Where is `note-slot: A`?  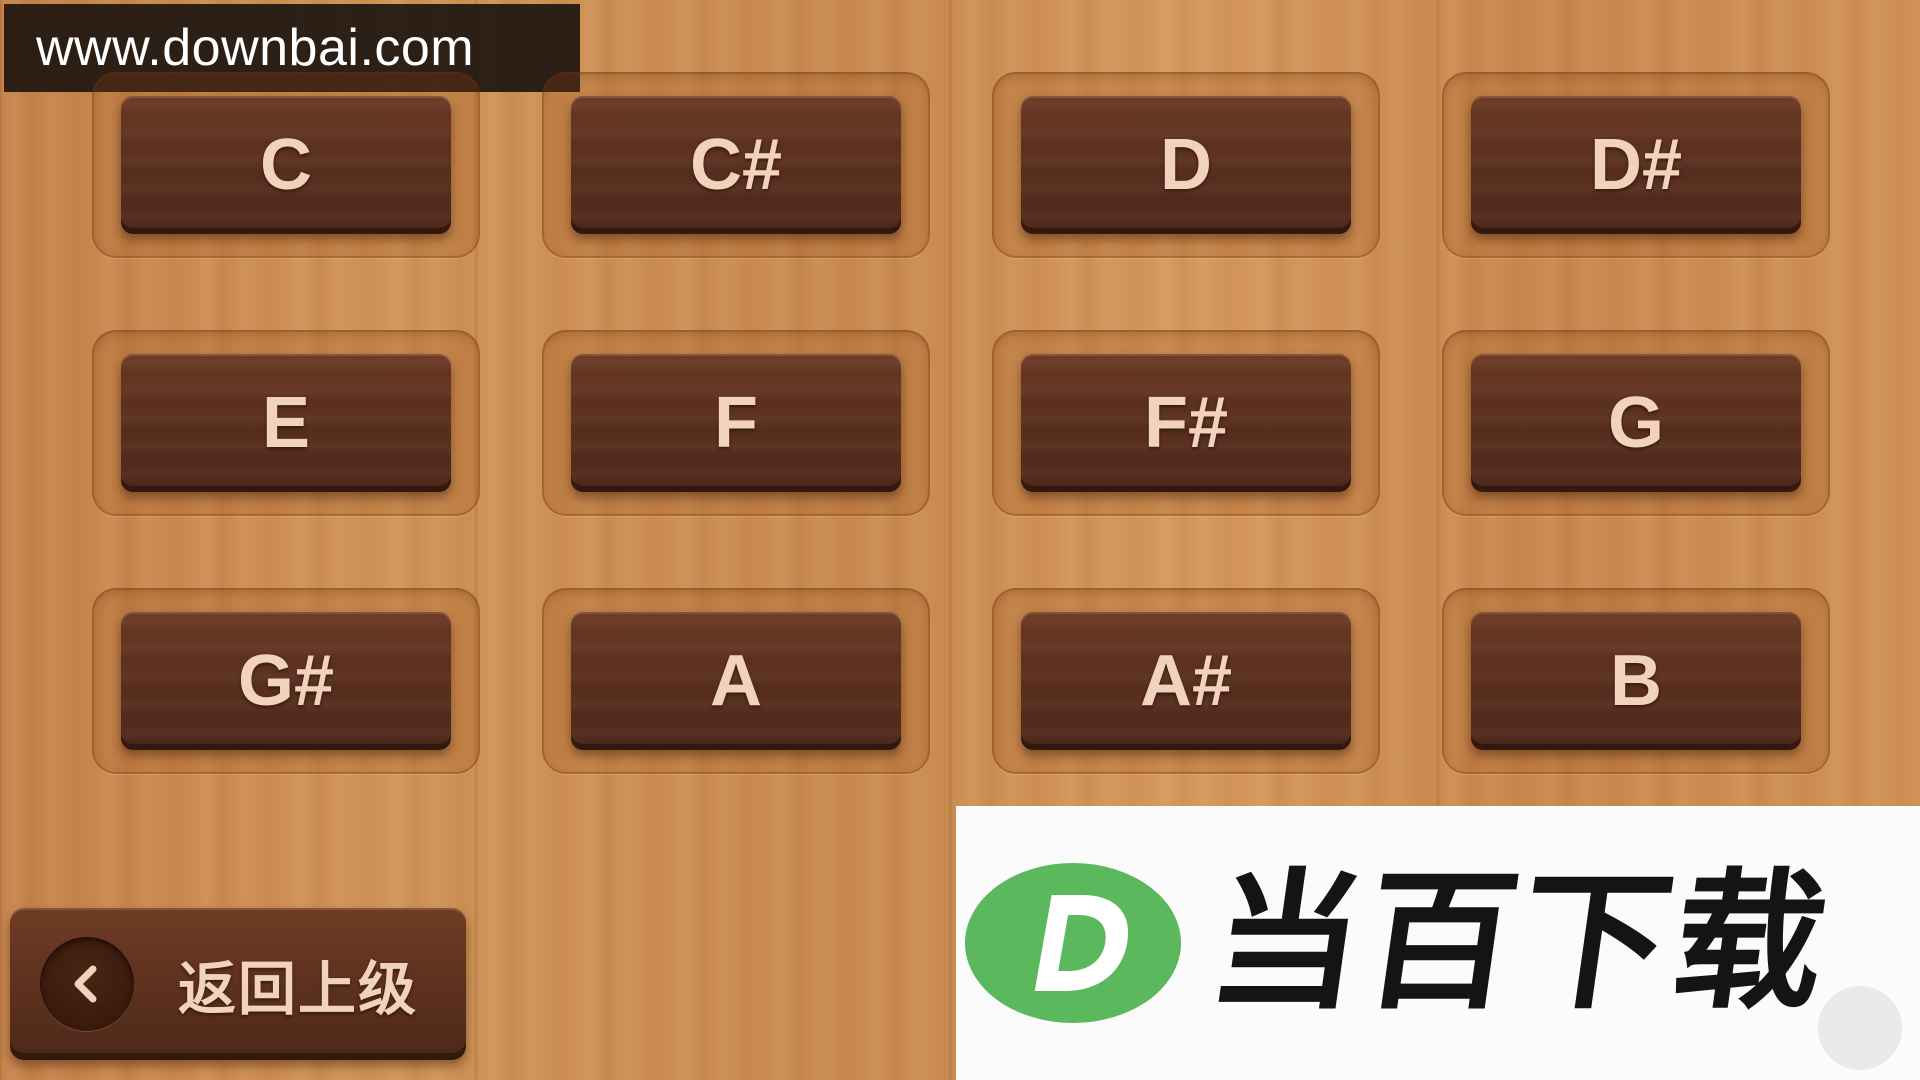 note-slot: A is located at coordinates (736, 681).